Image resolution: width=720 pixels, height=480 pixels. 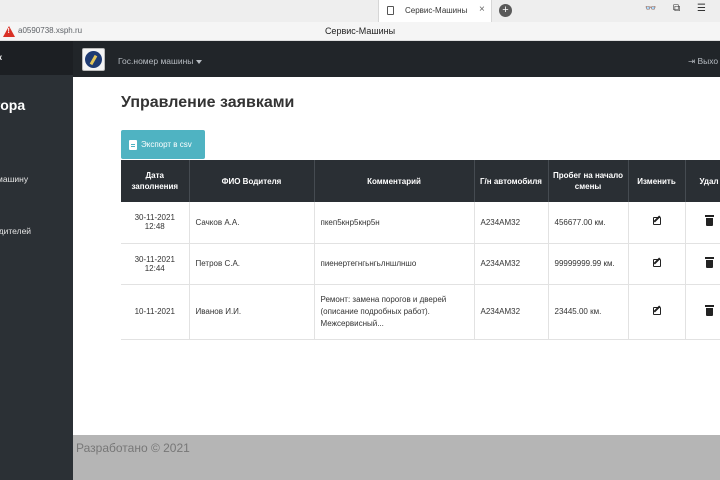 What do you see at coordinates (676, 8) in the screenshot?
I see `window-restore-icon: ⧉` at bounding box center [676, 8].